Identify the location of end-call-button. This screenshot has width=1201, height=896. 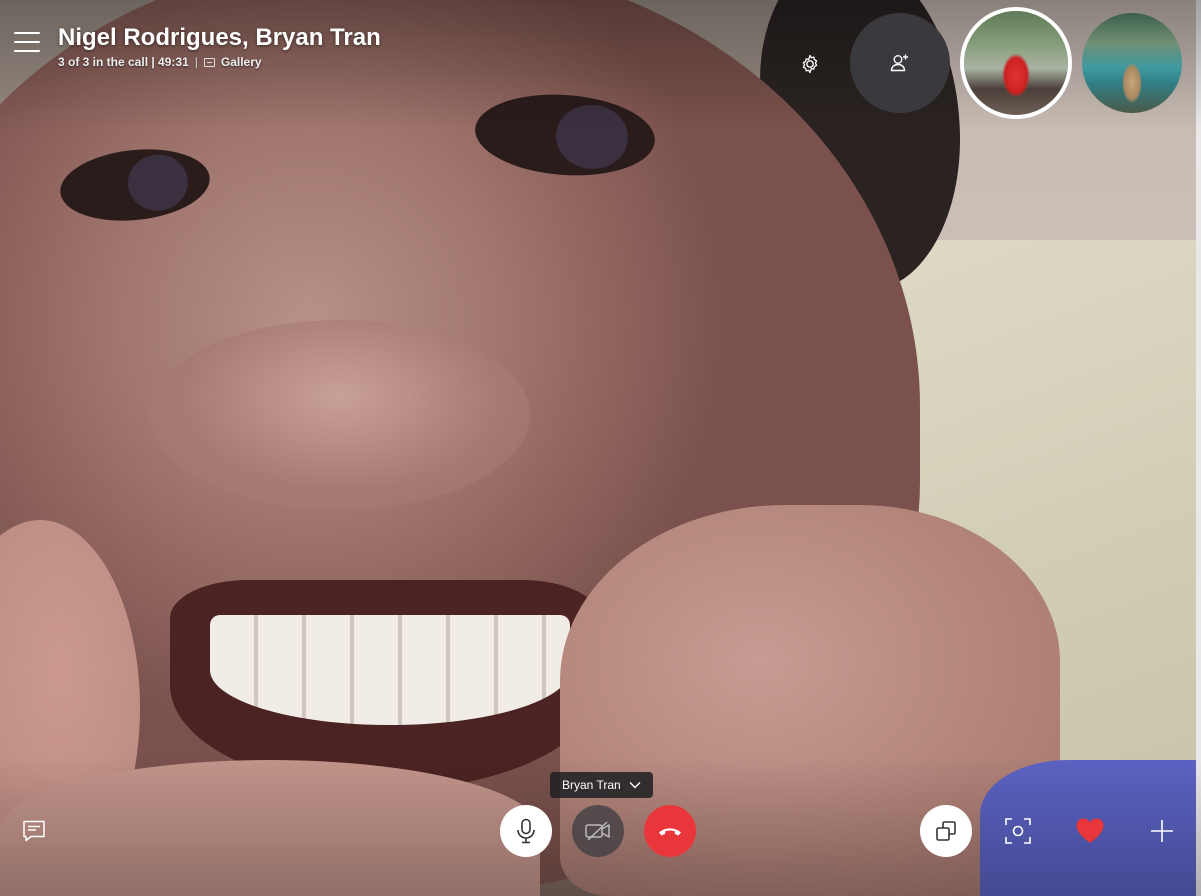
(670, 831).